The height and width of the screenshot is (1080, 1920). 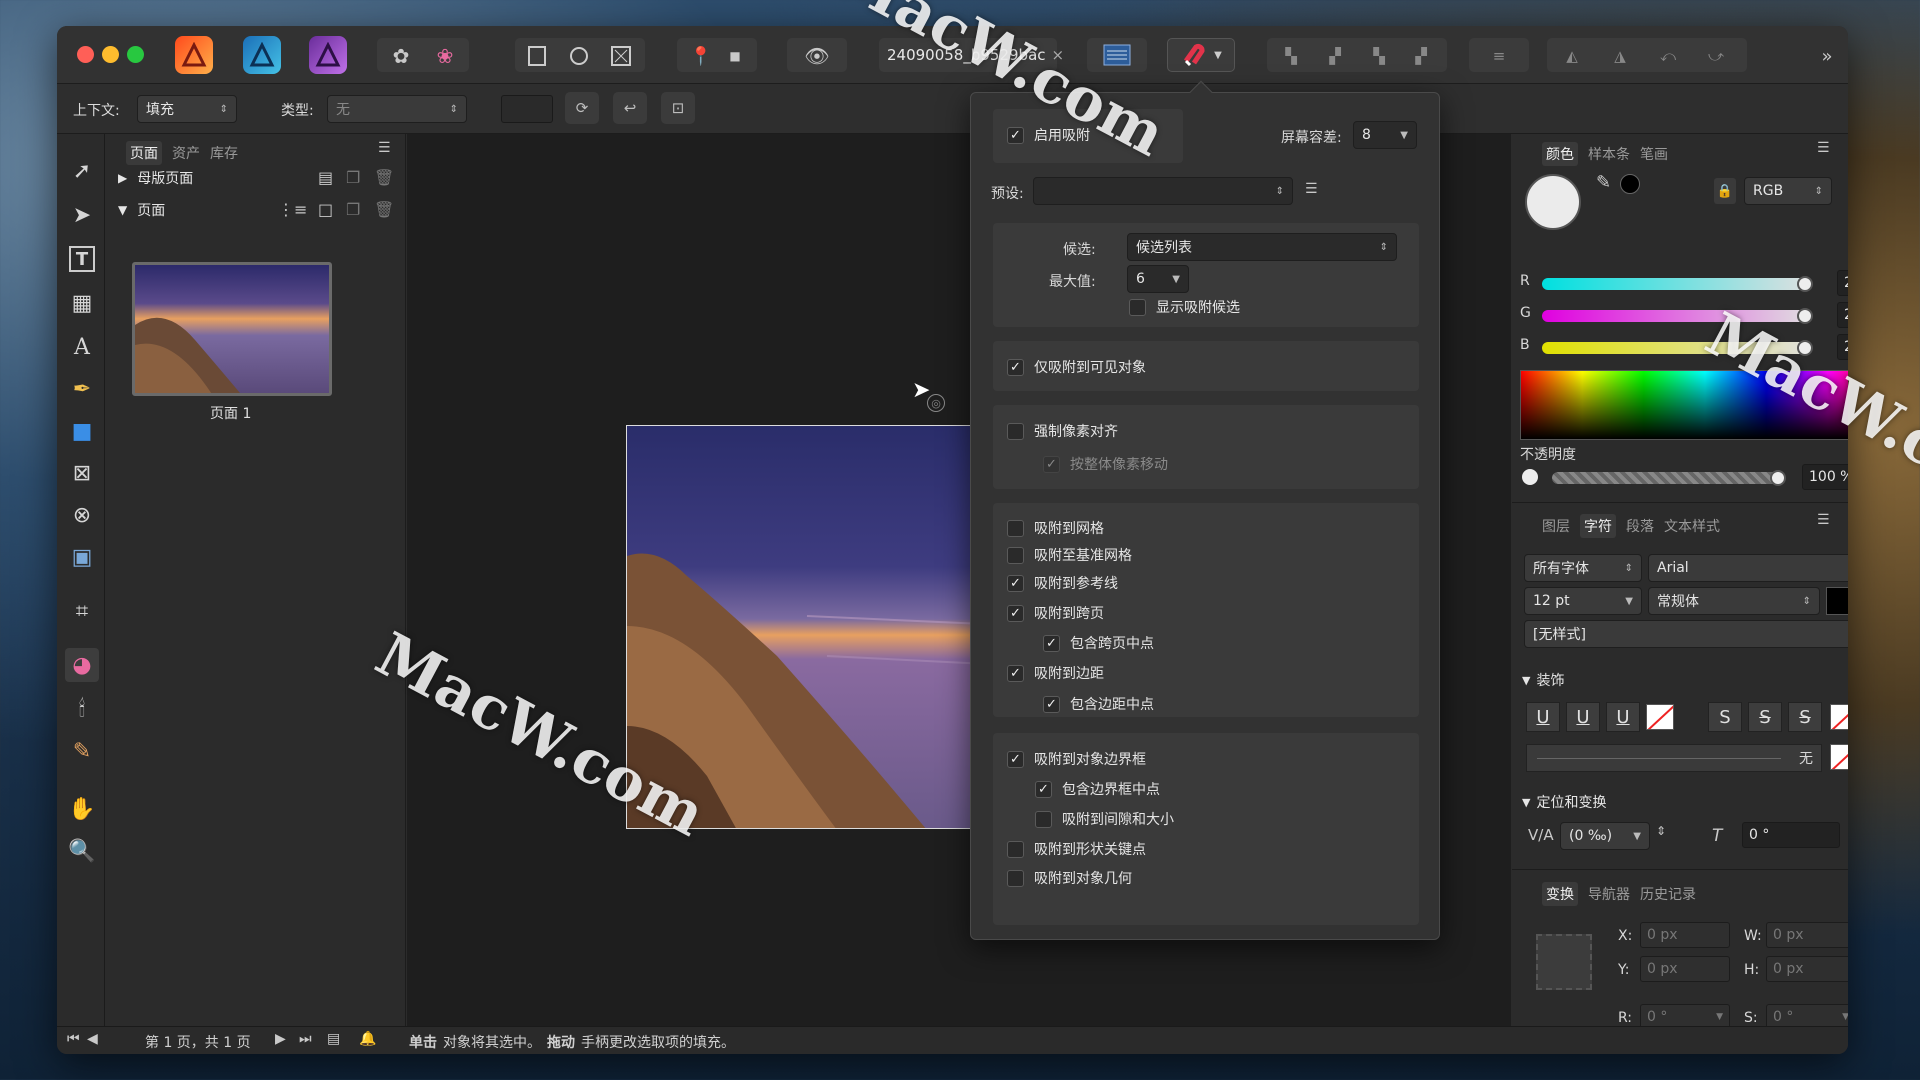 I want to click on transparency-tool-icon: 🕯, so click(x=82, y=709).